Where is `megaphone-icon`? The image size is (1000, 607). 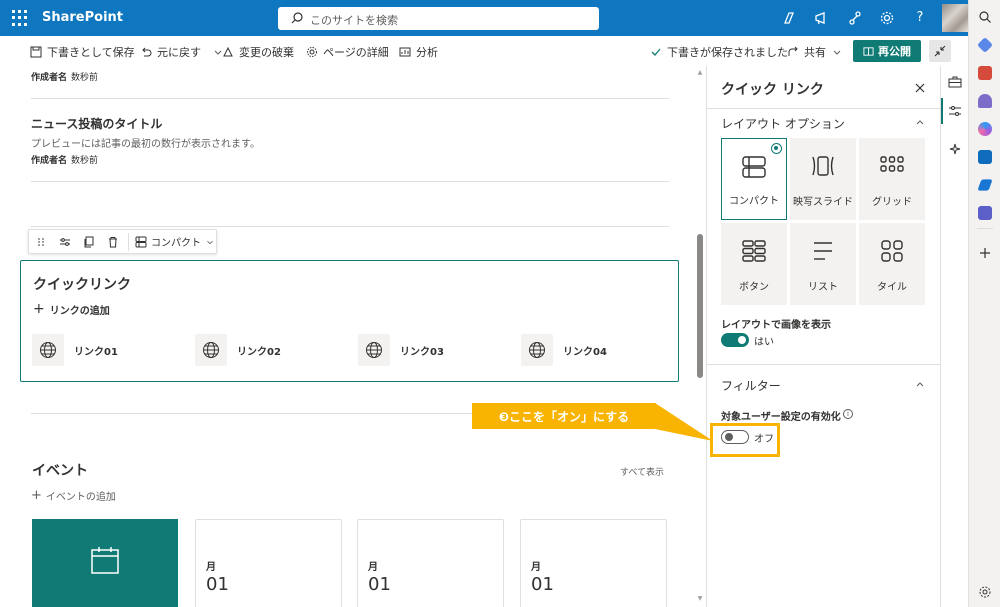 megaphone-icon is located at coordinates (822, 18).